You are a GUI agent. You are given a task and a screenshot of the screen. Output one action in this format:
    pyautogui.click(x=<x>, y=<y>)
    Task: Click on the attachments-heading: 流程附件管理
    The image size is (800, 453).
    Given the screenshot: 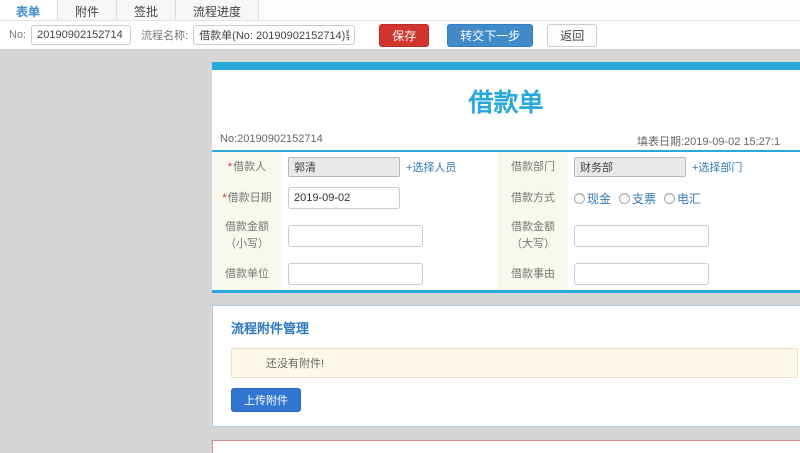 What is the action you would take?
    pyautogui.click(x=270, y=328)
    